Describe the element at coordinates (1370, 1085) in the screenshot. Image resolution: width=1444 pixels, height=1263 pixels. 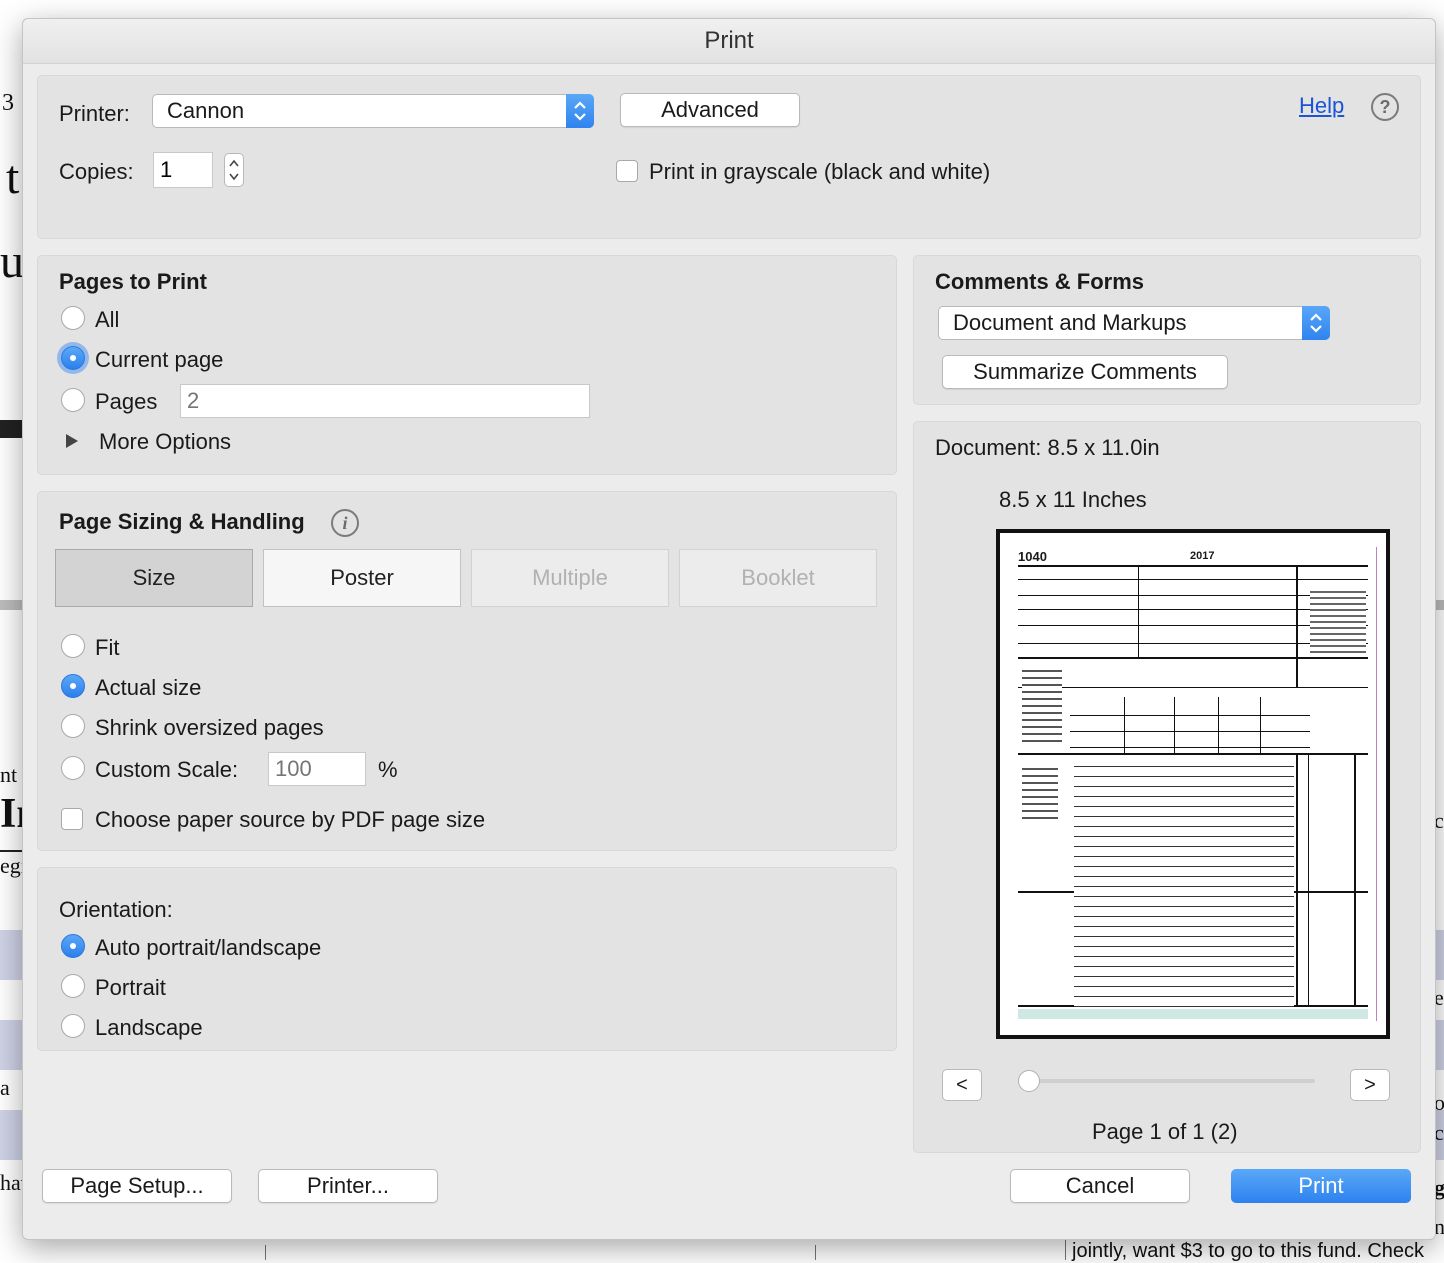
I see `next-page-button: >` at that location.